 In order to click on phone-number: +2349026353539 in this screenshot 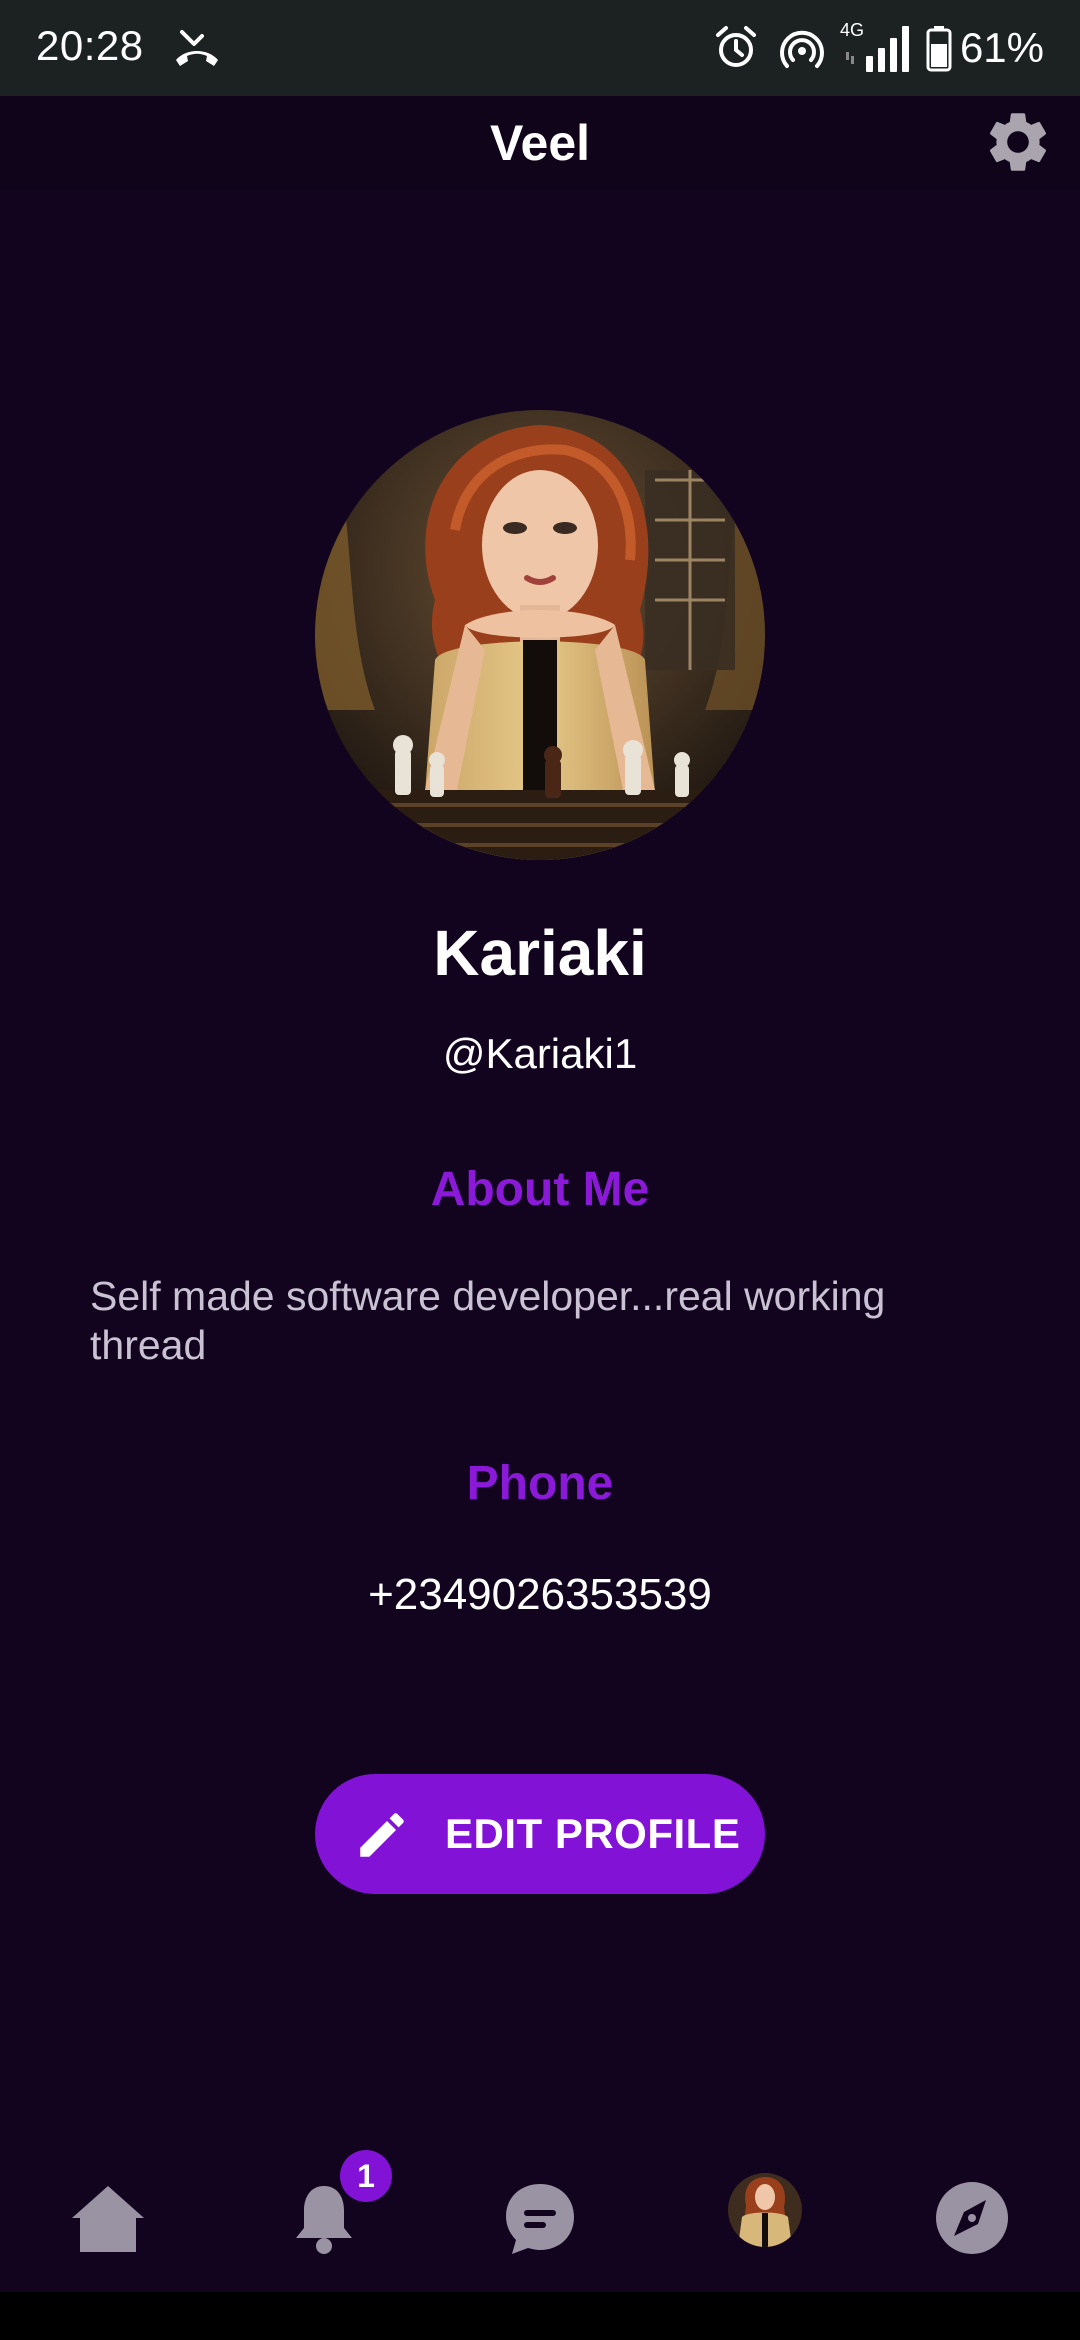, I will do `click(540, 1594)`.